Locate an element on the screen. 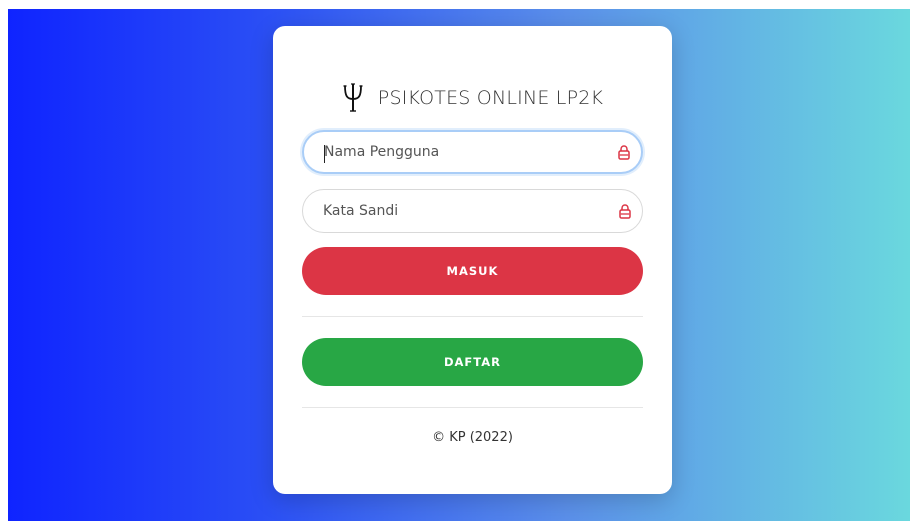 Image resolution: width=910 pixels, height=521 pixels. brand-header: PSIKOTES ONLINE LP2K is located at coordinates (472, 98).